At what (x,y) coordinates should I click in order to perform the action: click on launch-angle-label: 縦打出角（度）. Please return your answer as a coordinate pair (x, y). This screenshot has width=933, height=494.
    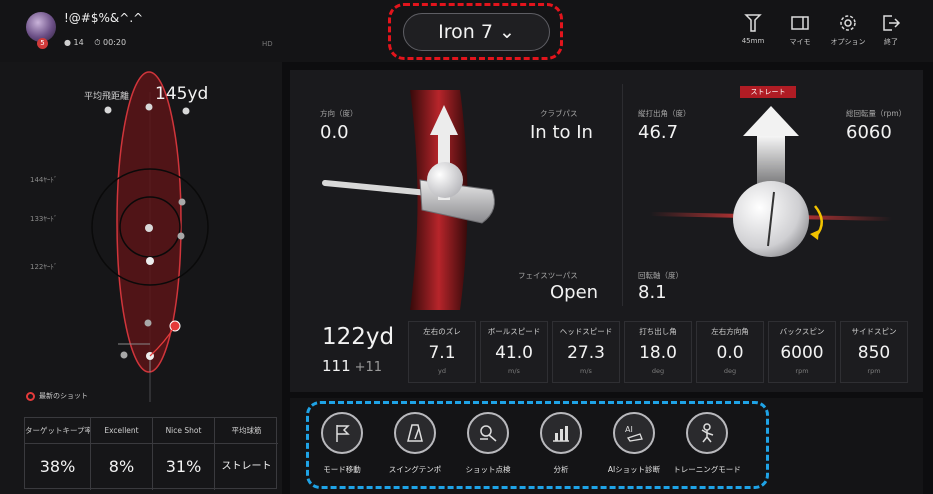
    Looking at the image, I should click on (664, 113).